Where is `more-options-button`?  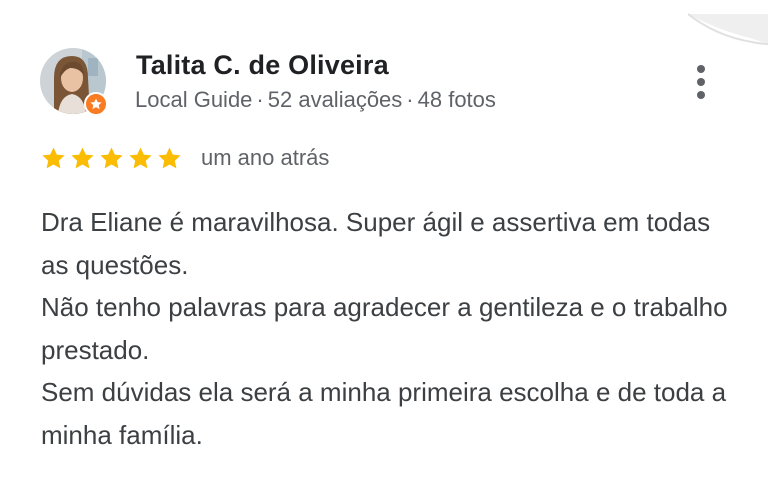
more-options-button is located at coordinates (701, 82).